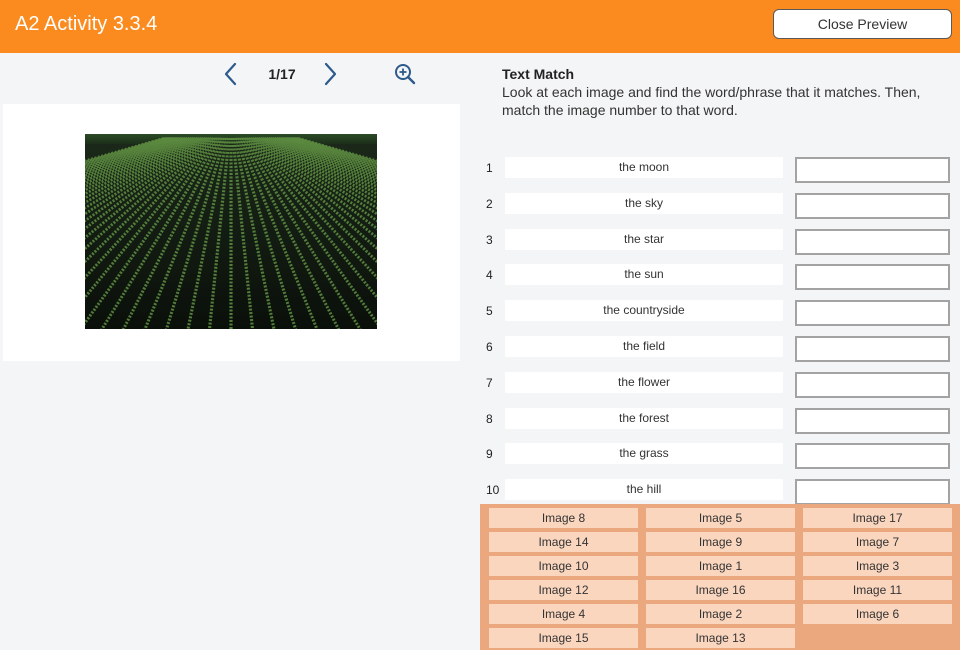  What do you see at coordinates (720, 565) in the screenshot?
I see `image-chip: Image 1` at bounding box center [720, 565].